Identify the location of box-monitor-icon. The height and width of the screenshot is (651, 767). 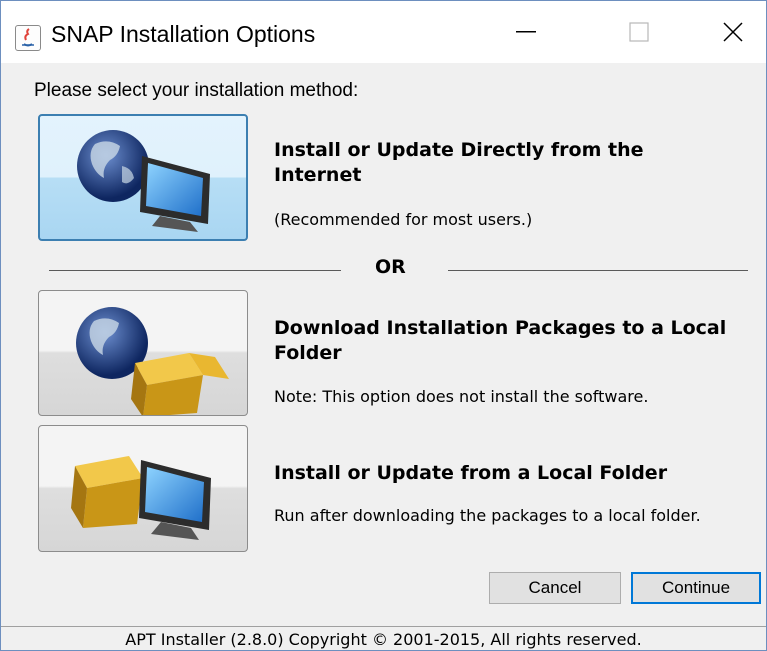
(141, 498).